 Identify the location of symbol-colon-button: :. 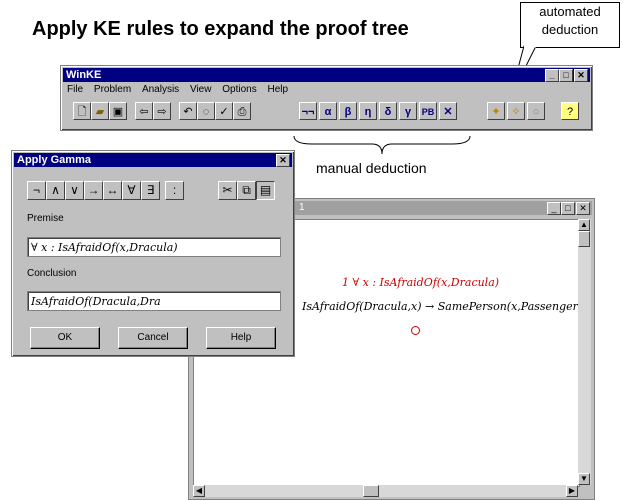
(174, 190).